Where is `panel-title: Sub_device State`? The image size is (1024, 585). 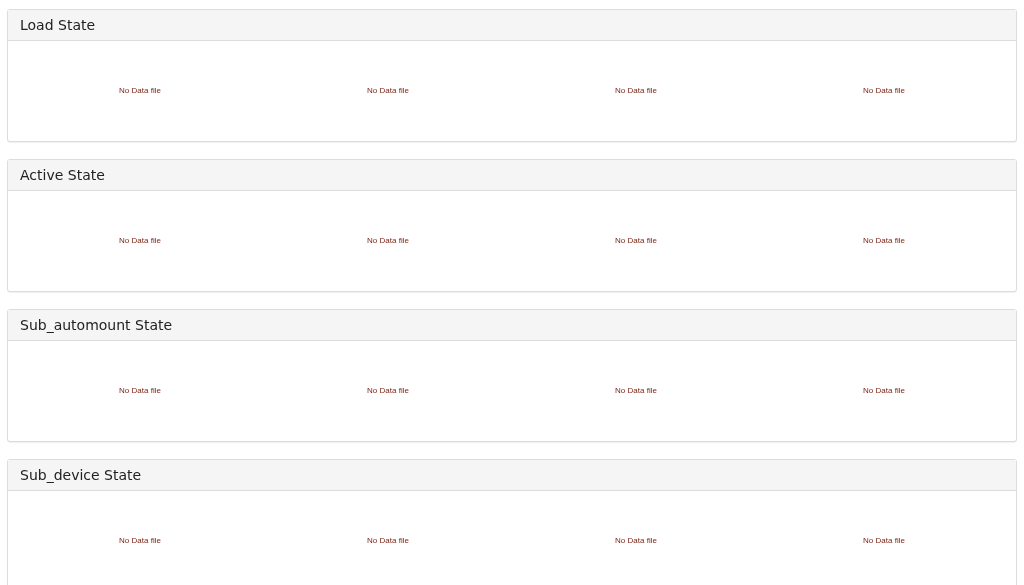 panel-title: Sub_device State is located at coordinates (81, 475).